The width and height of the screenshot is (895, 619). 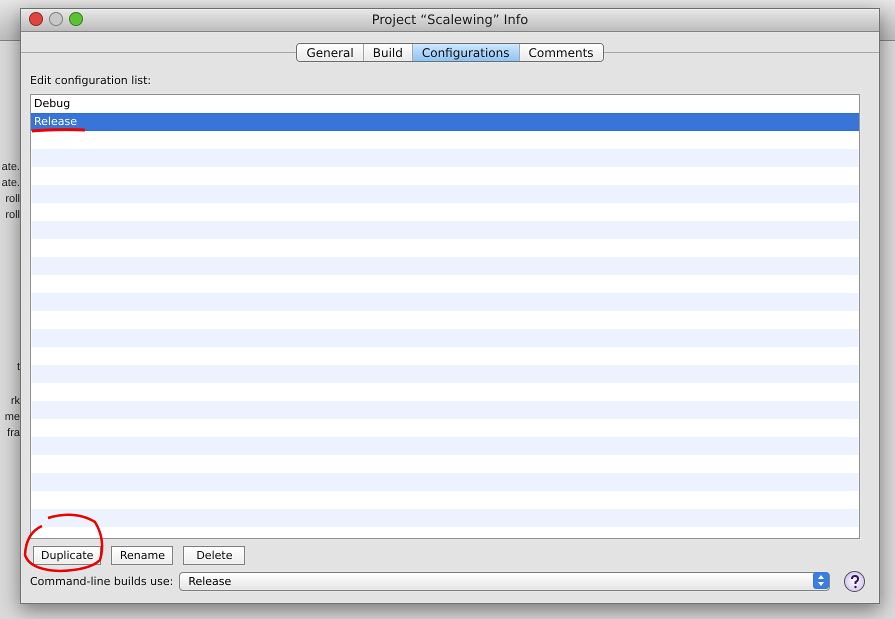 I want to click on tab: General, so click(x=330, y=52).